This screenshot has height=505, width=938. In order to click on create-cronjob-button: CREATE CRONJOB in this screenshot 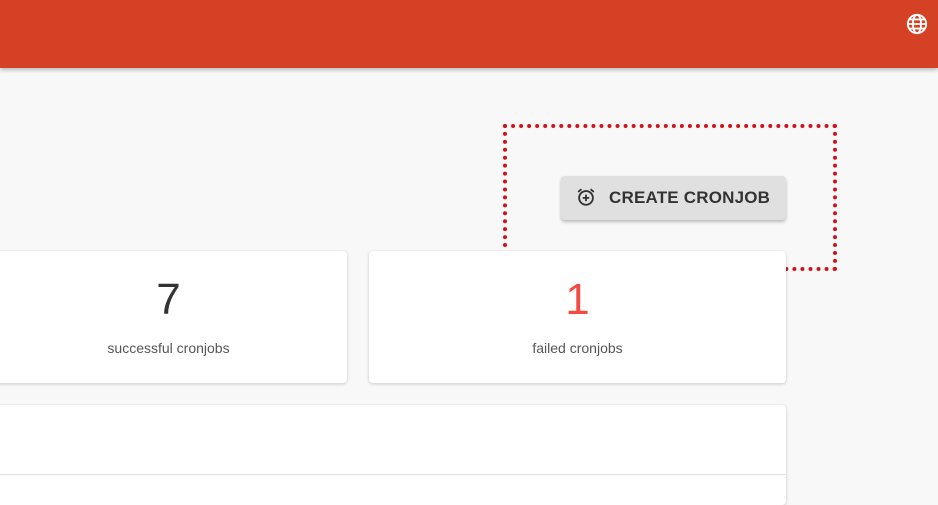, I will do `click(673, 198)`.